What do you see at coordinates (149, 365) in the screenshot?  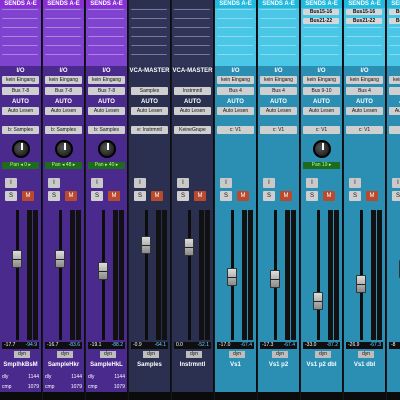 I see `track-name: Samples` at bounding box center [149, 365].